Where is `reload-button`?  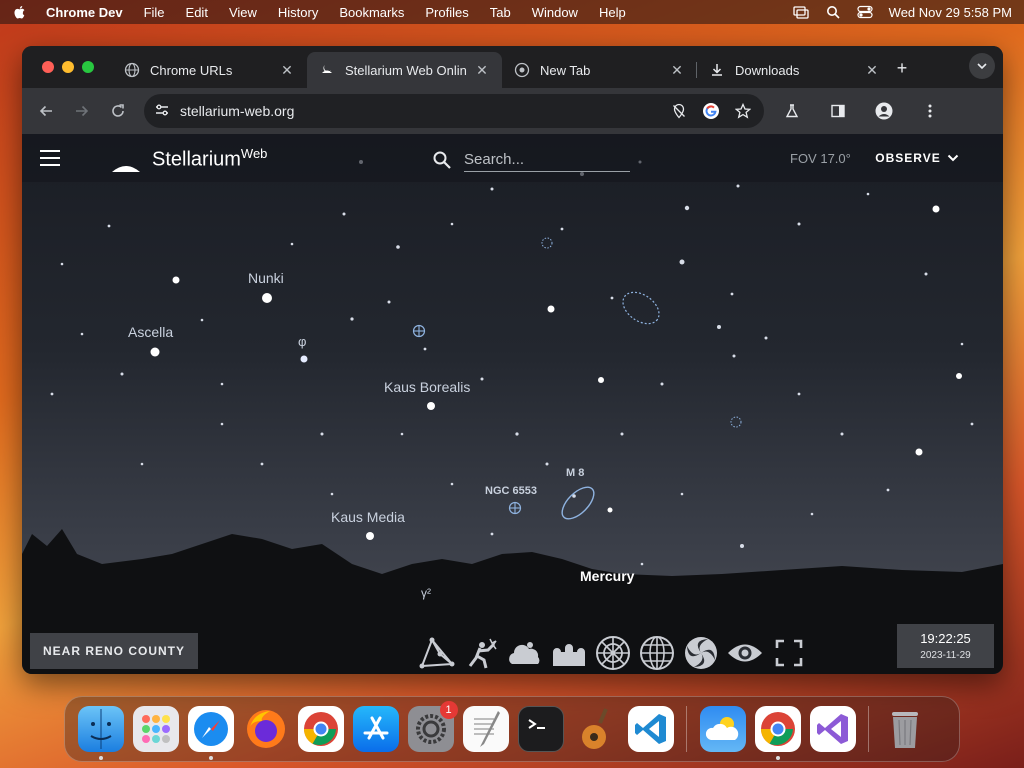
reload-button is located at coordinates (118, 111).